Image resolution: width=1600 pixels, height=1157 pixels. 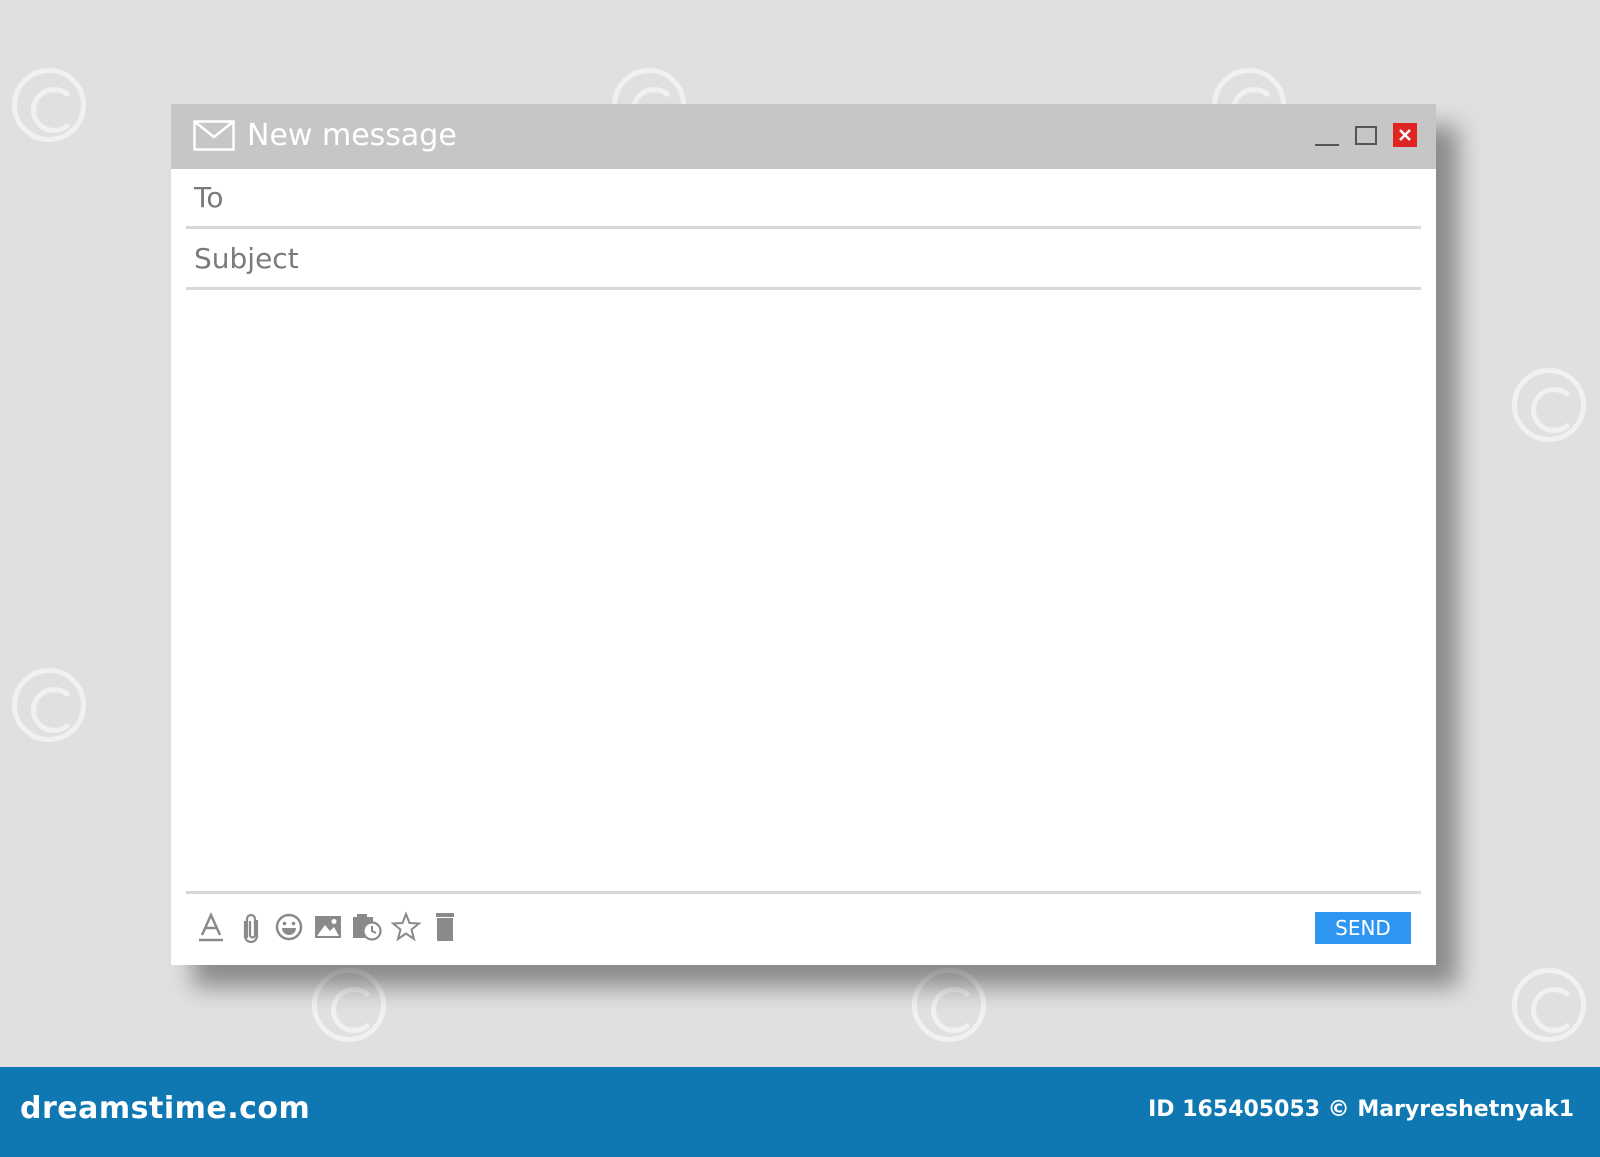 I want to click on schedule-send-button, so click(x=367, y=927).